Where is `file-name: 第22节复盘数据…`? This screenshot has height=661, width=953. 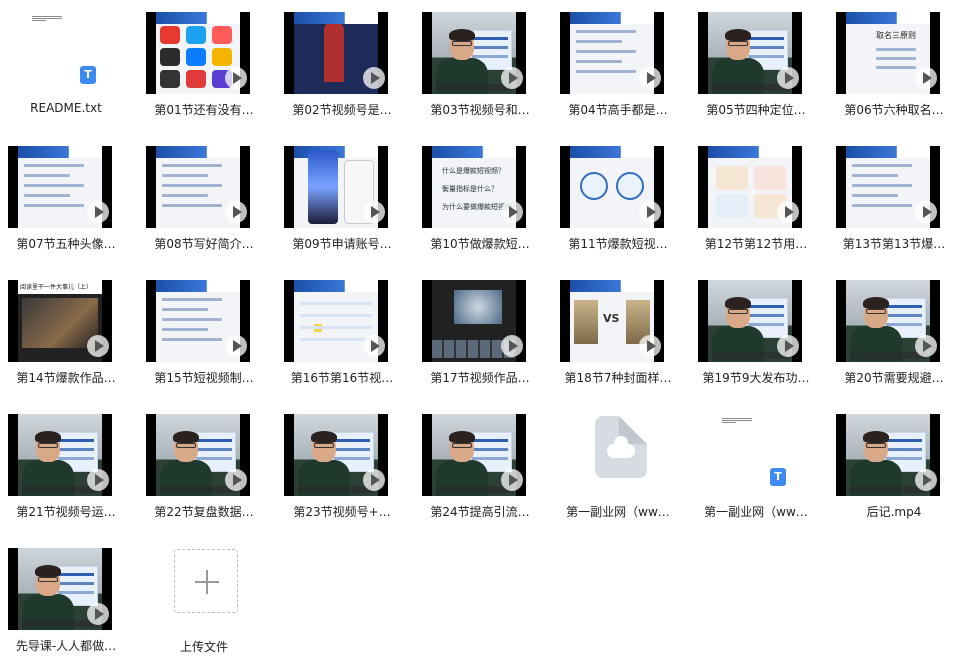
file-name: 第22节复盘数据… is located at coordinates (204, 512).